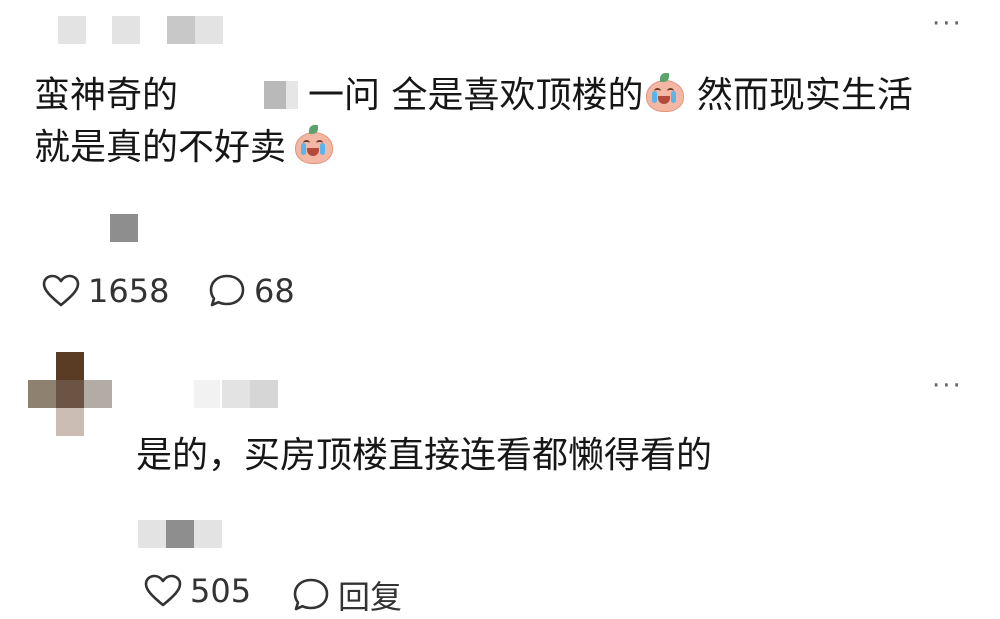 The image size is (1000, 619). Describe the element at coordinates (70, 395) in the screenshot. I see `avatar` at that location.